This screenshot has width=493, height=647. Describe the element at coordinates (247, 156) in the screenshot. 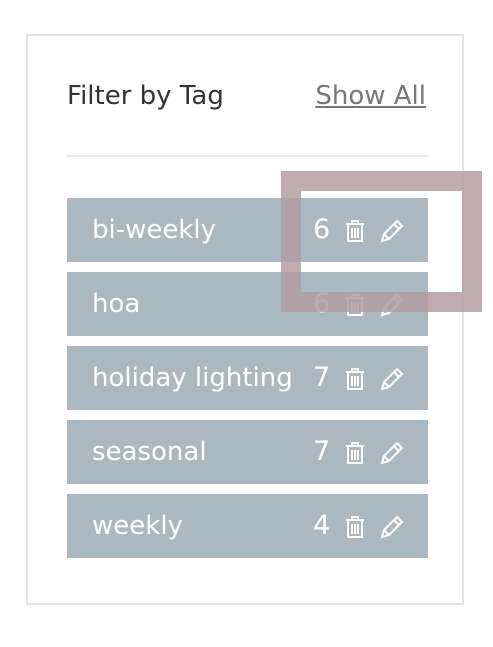

I see `divider` at that location.